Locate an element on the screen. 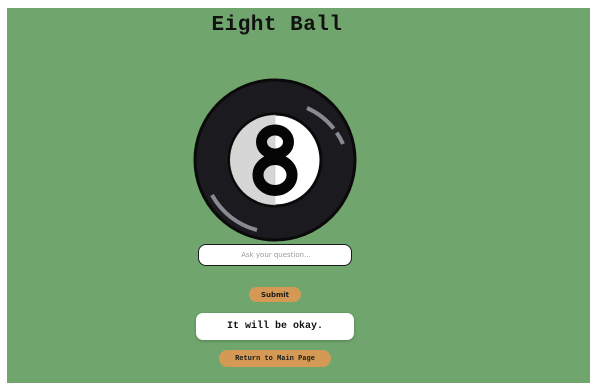 The image size is (595, 383). page-title: Eight Ball is located at coordinates (277, 25).